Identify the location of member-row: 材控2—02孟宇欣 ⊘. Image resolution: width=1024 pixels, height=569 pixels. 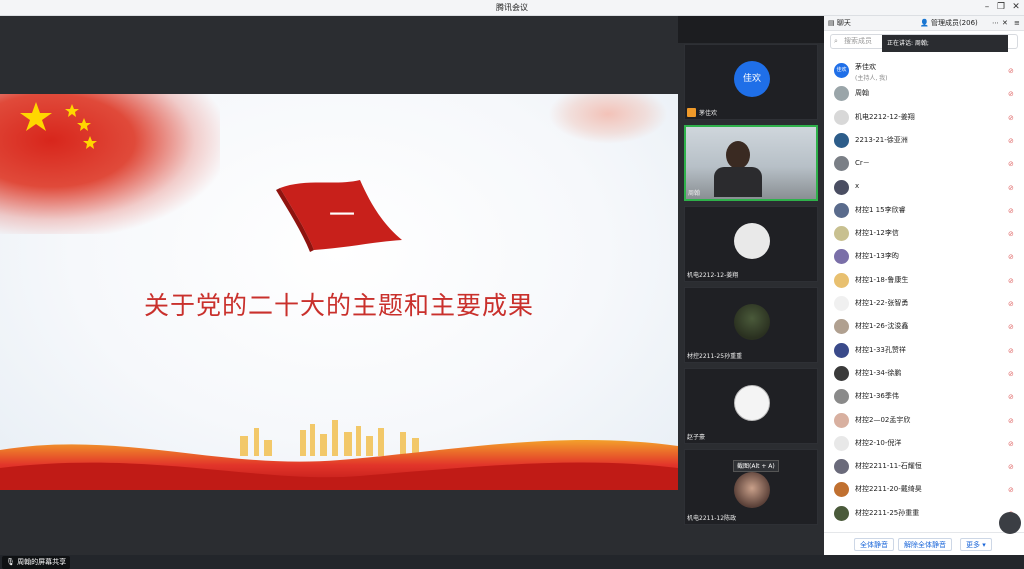
(924, 421).